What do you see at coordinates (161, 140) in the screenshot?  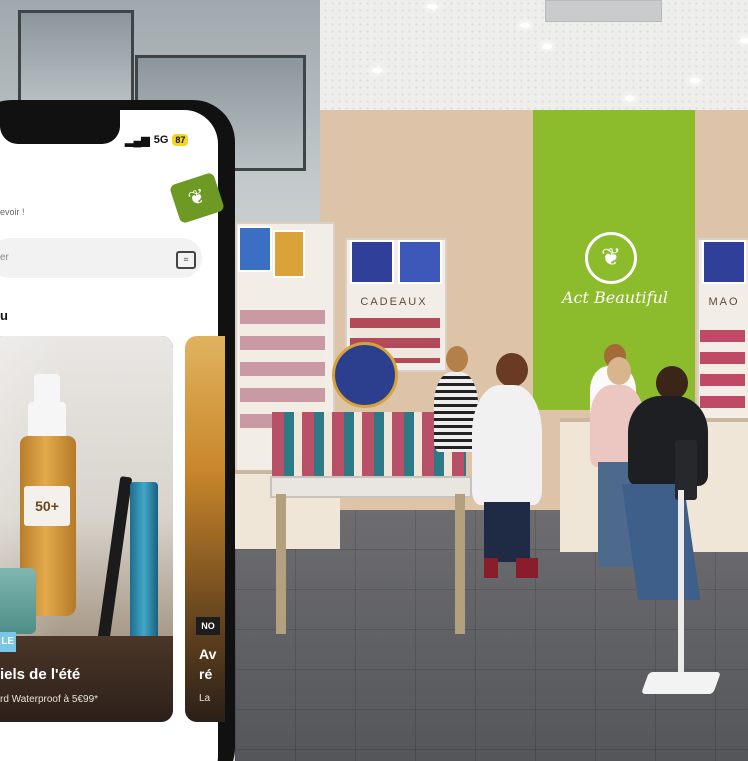 I see `network-label: 5G` at bounding box center [161, 140].